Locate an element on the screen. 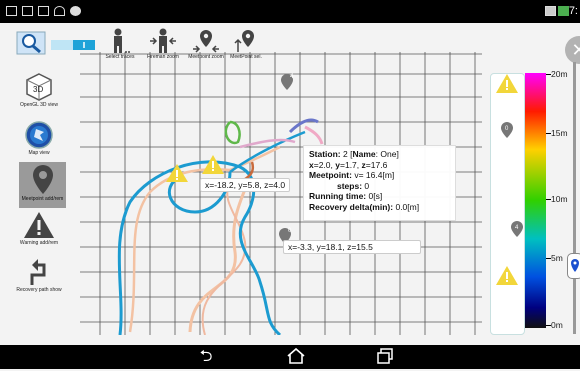  trace-marker-icon: 4 is located at coordinates (287, 82).